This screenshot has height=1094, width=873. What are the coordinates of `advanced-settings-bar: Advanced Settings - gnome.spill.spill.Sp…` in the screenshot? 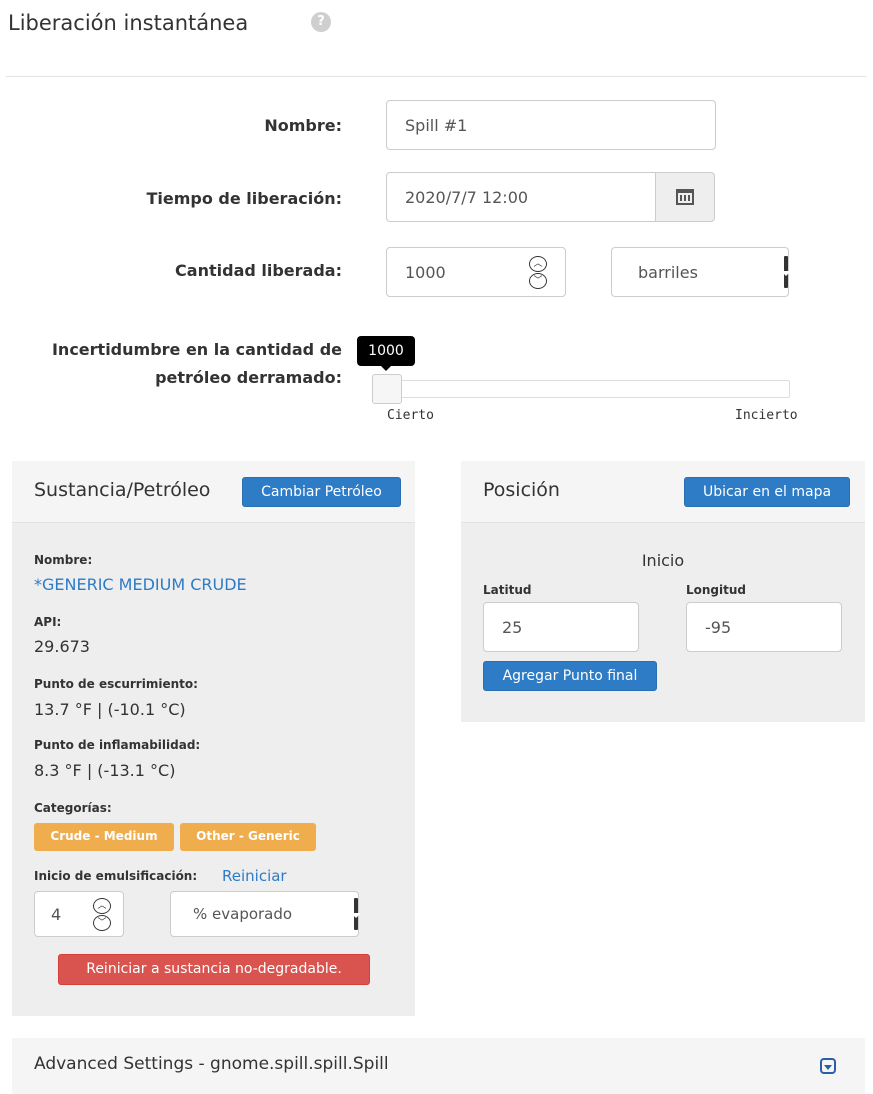 It's located at (438, 1066).